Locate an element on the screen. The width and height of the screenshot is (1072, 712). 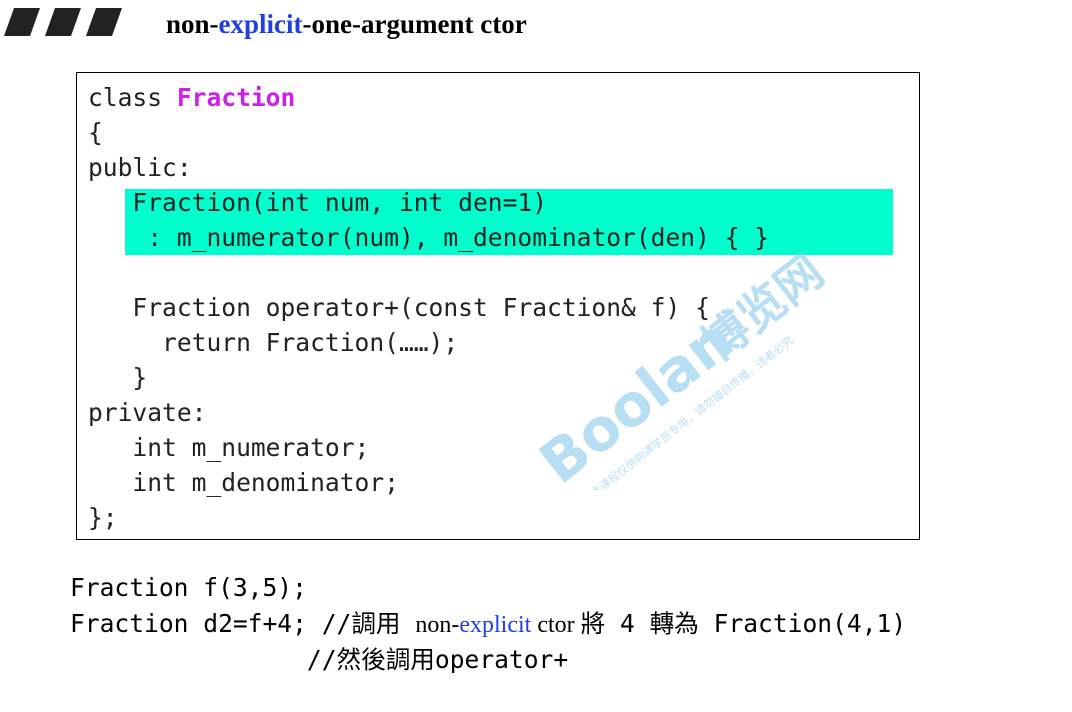
class-keyword: class is located at coordinates (132, 97).